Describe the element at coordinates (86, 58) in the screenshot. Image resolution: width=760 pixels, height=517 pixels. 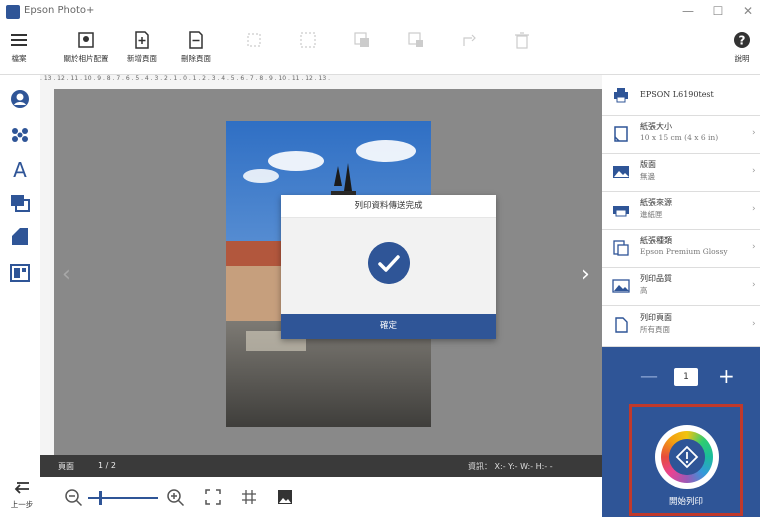
I see `photo-layout-label: 關於相片配置` at that location.